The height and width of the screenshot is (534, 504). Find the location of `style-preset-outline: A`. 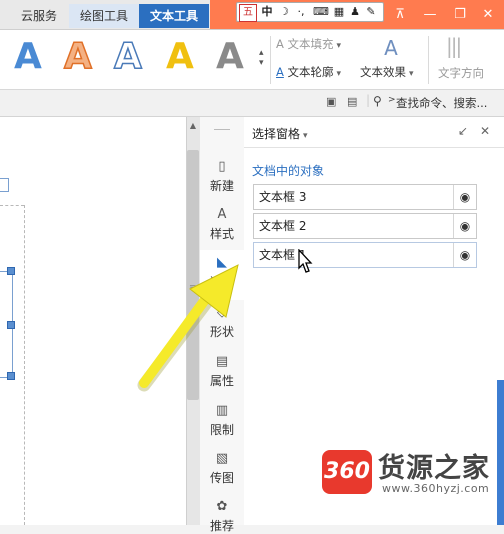

style-preset-outline: A is located at coordinates (127, 56).